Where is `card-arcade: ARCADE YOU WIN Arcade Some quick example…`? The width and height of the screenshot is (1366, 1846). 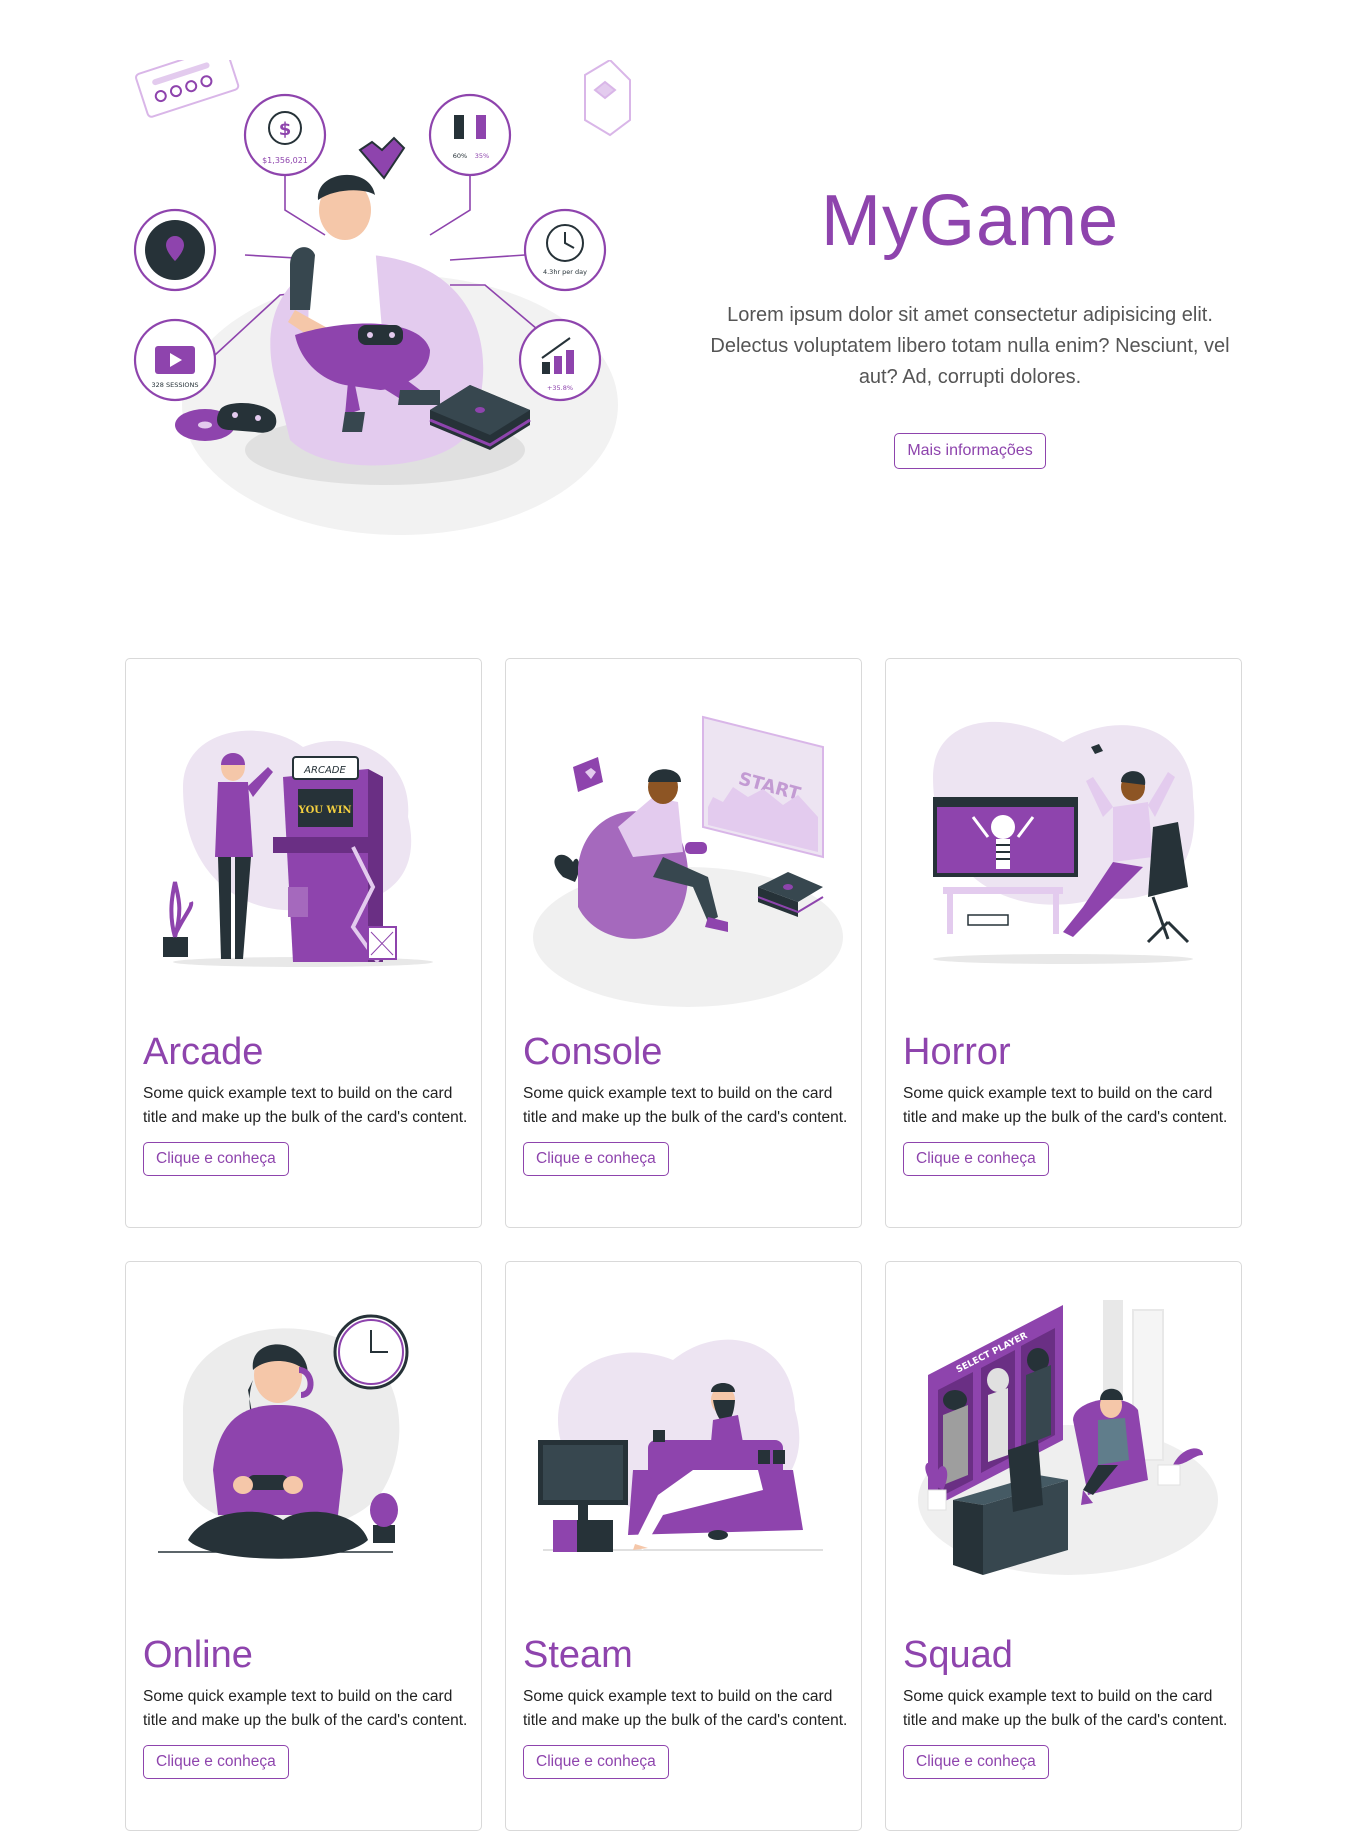 card-arcade: ARCADE YOU WIN Arcade Some quick example… is located at coordinates (303, 943).